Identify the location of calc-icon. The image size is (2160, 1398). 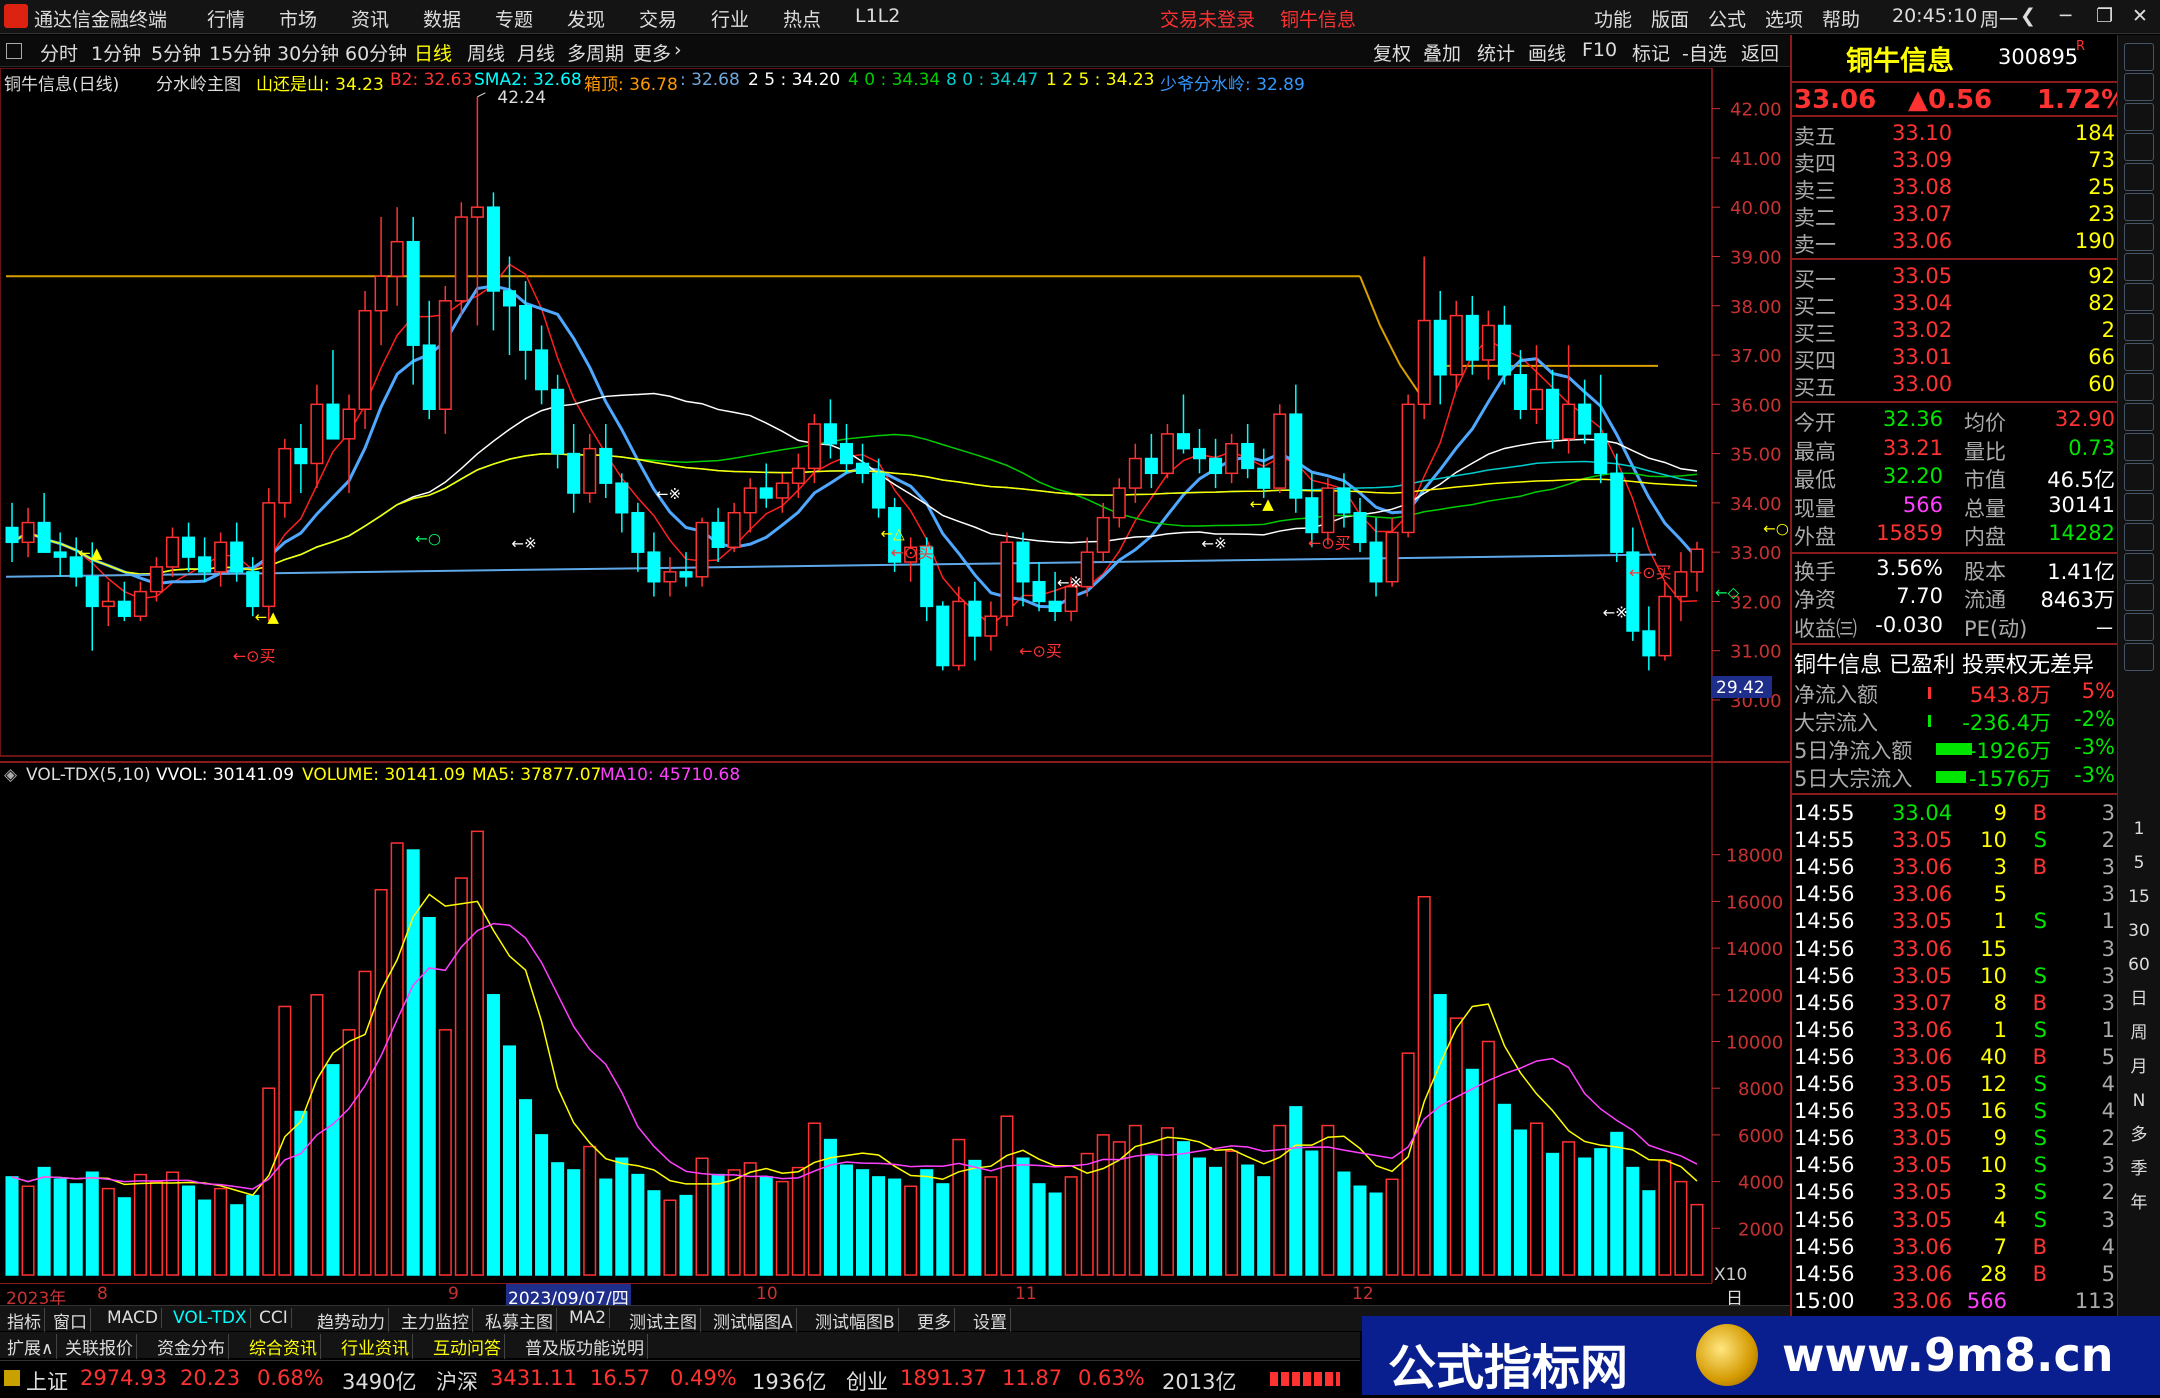
(2139, 417).